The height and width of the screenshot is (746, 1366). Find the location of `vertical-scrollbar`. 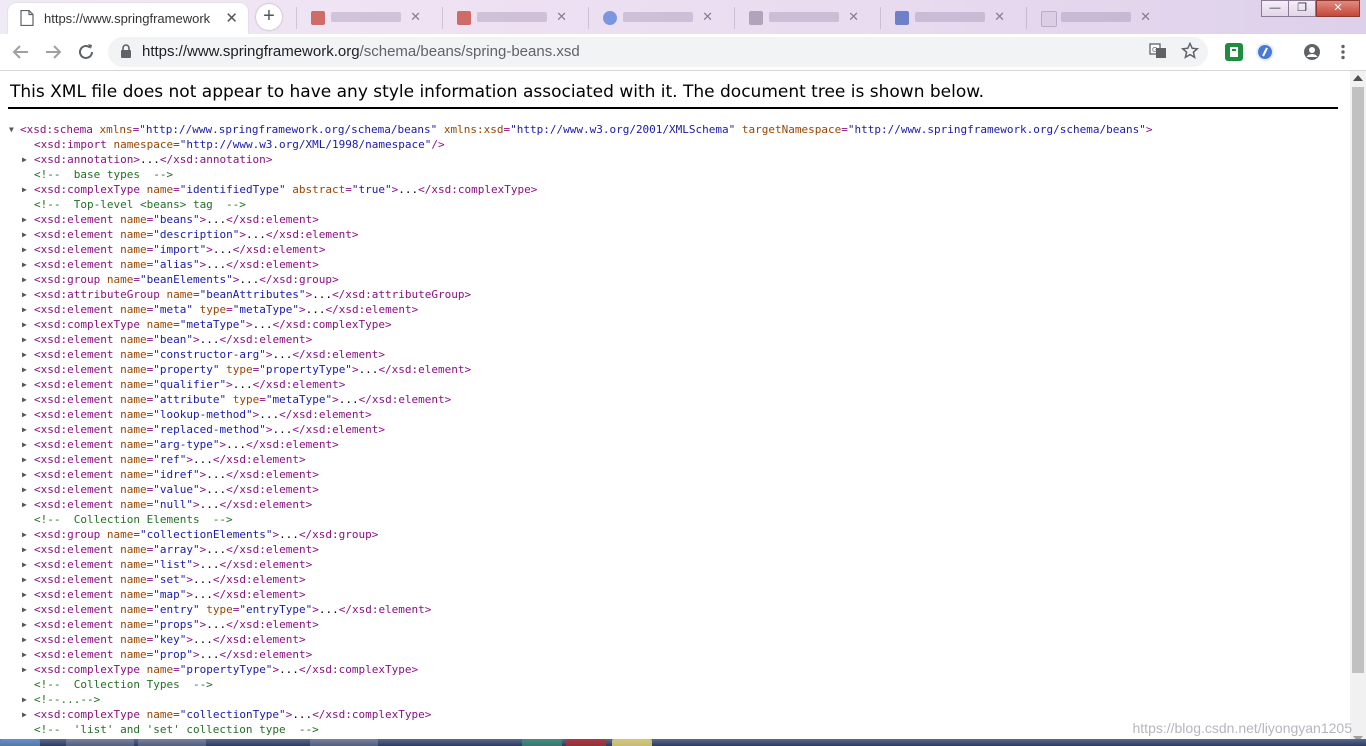

vertical-scrollbar is located at coordinates (1358, 408).